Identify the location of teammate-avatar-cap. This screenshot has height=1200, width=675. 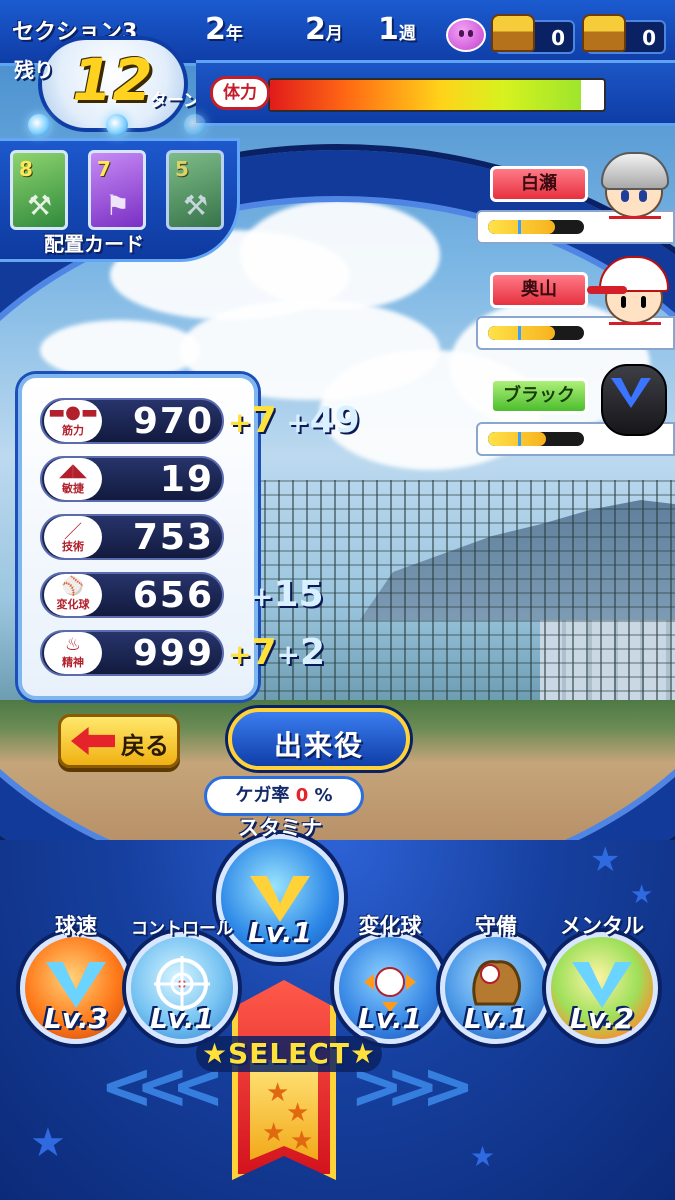
(629, 295).